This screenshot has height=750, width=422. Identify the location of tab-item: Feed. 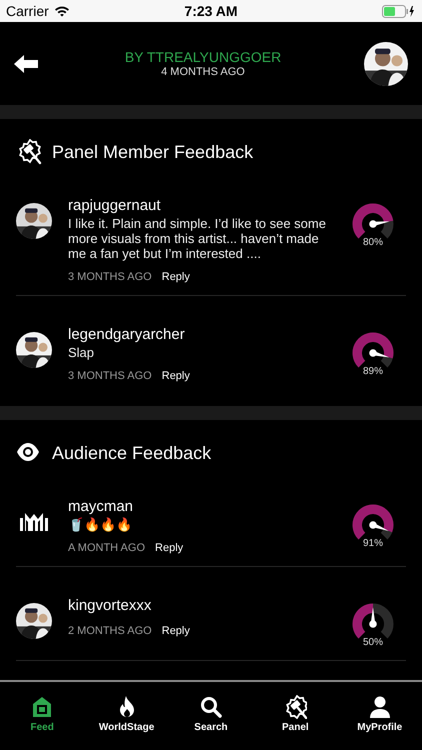
(42, 714).